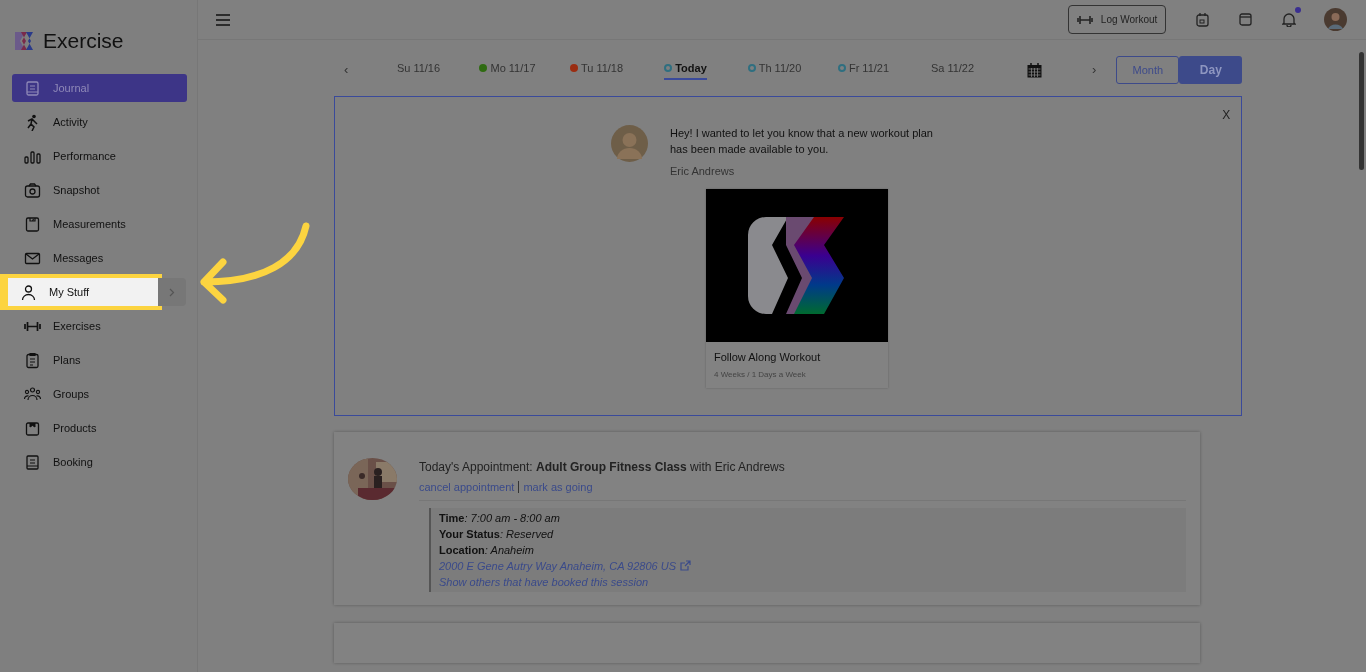  I want to click on sidebar-item: Activity, so click(99, 122).